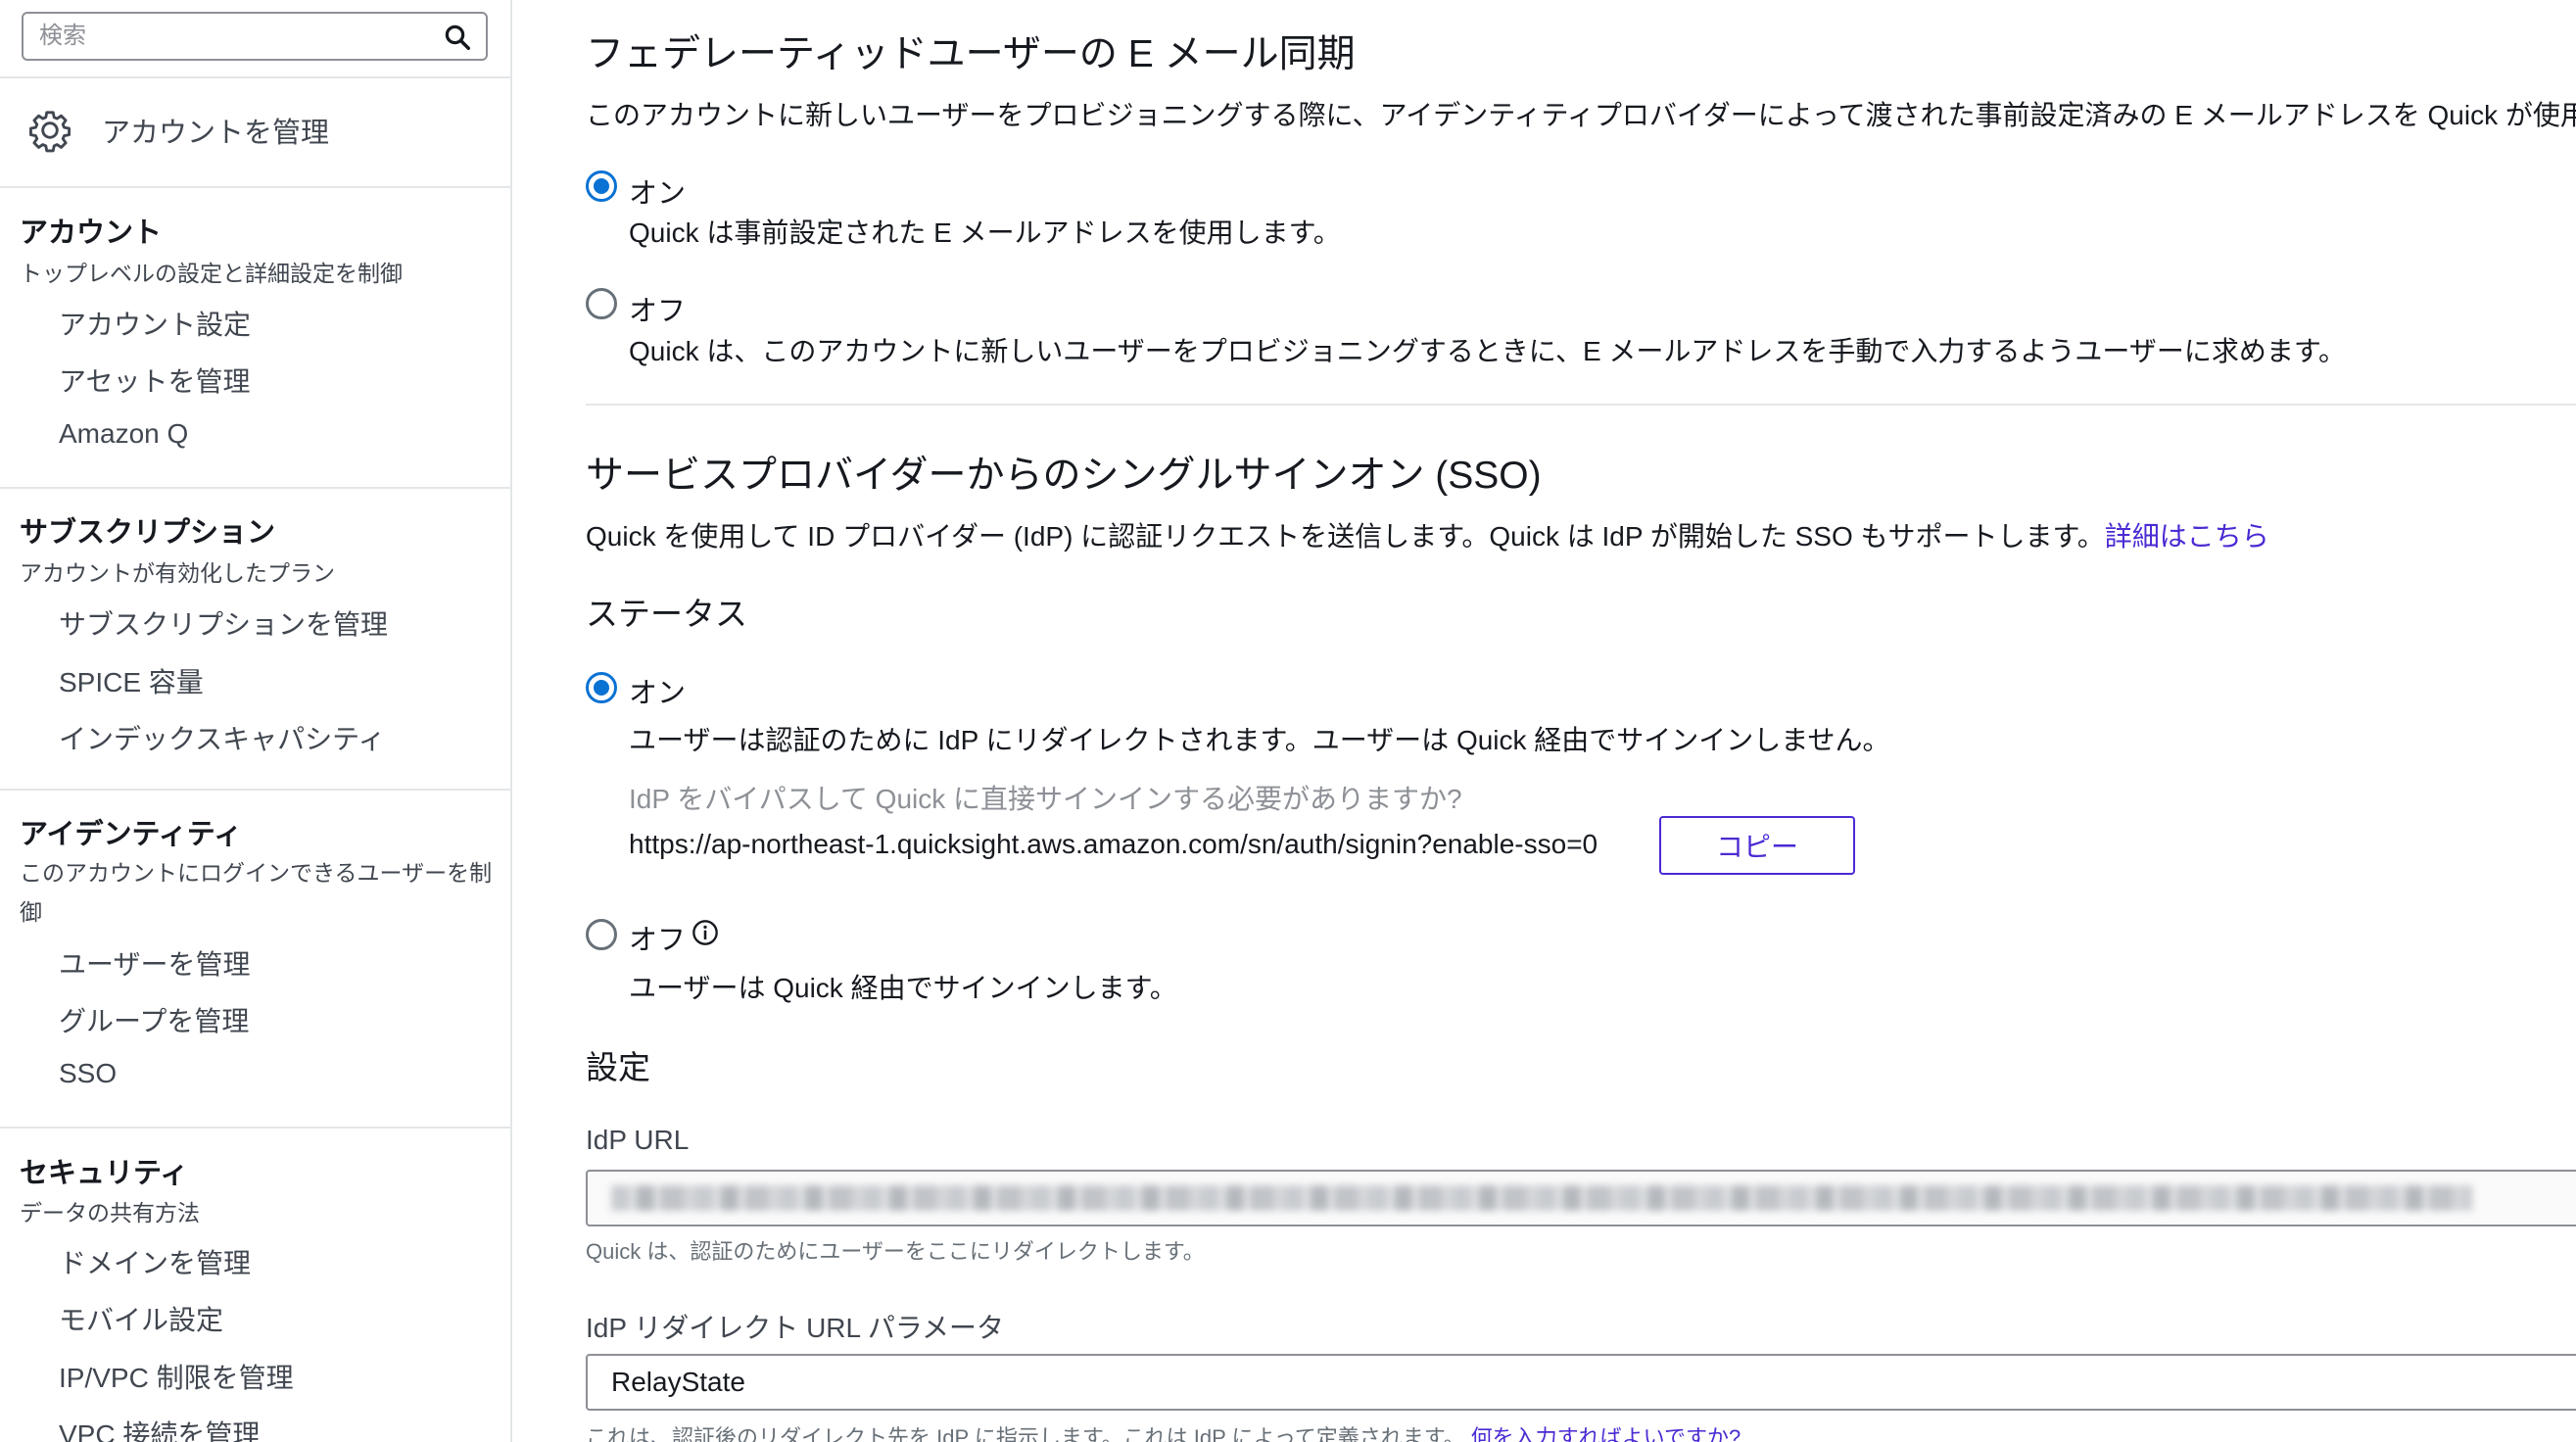 This screenshot has height=1442, width=2576. Describe the element at coordinates (706, 933) in the screenshot. I see `info-icon` at that location.